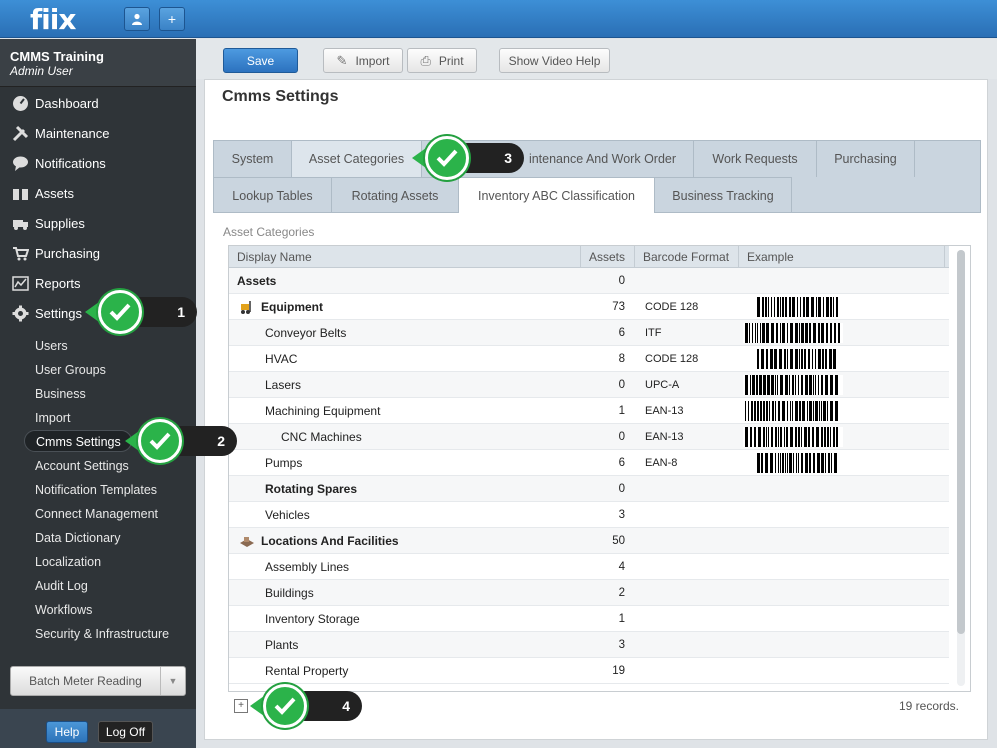  Describe the element at coordinates (67, 732) in the screenshot. I see `help-button: Help` at that location.